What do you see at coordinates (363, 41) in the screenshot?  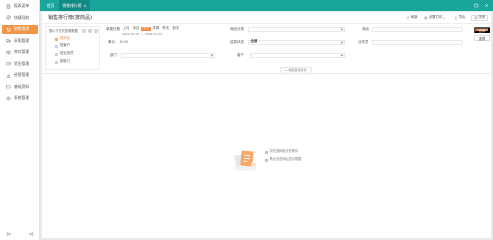 I see `salesman-label: 业务员` at bounding box center [363, 41].